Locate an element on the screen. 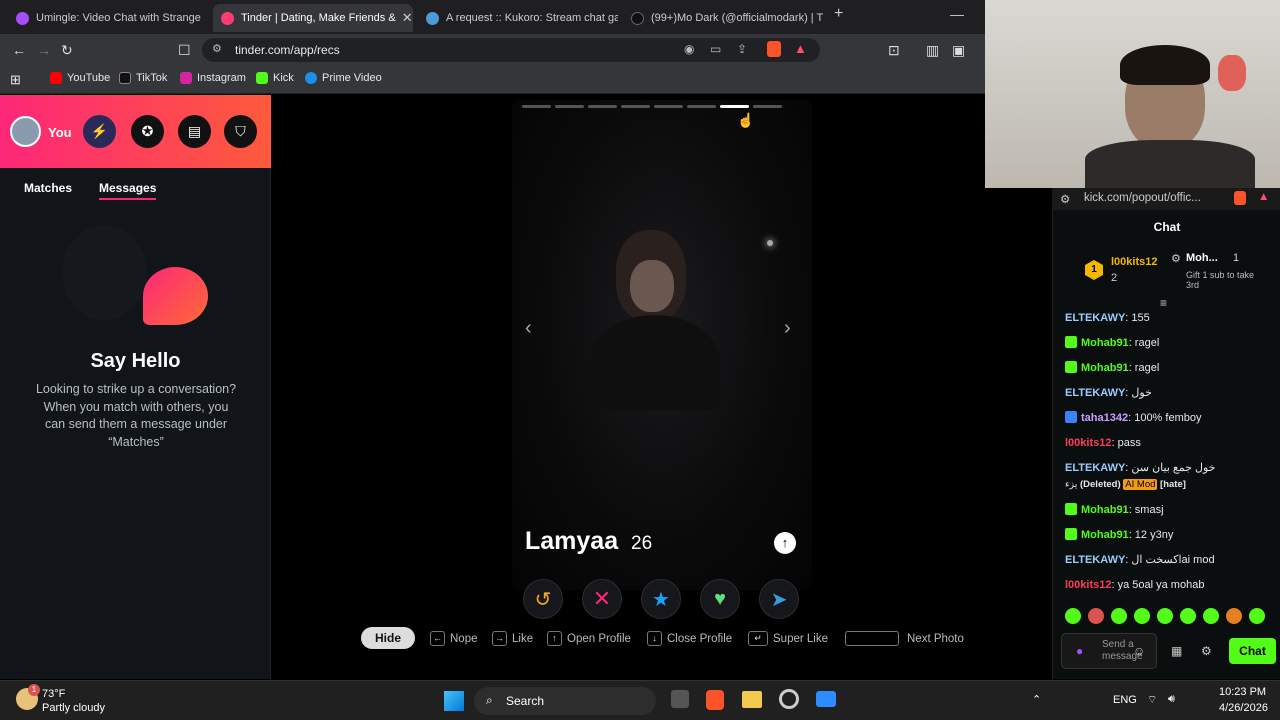  leader1-name: l00kits12 is located at coordinates (1134, 262).